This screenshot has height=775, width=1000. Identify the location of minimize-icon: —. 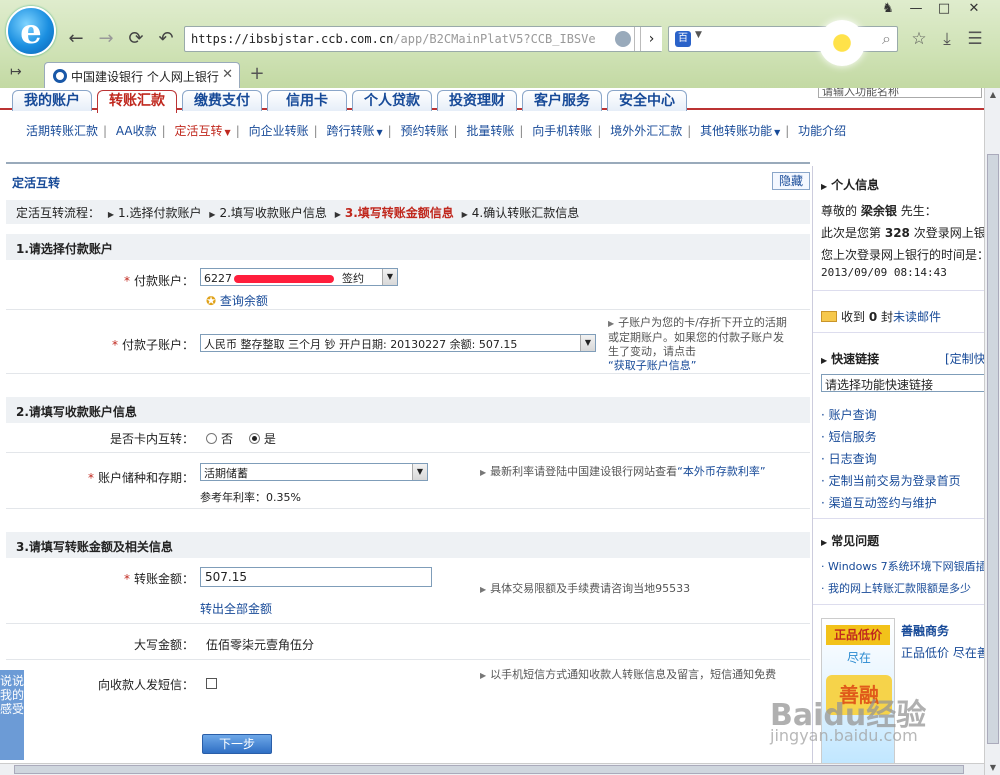
(916, 9).